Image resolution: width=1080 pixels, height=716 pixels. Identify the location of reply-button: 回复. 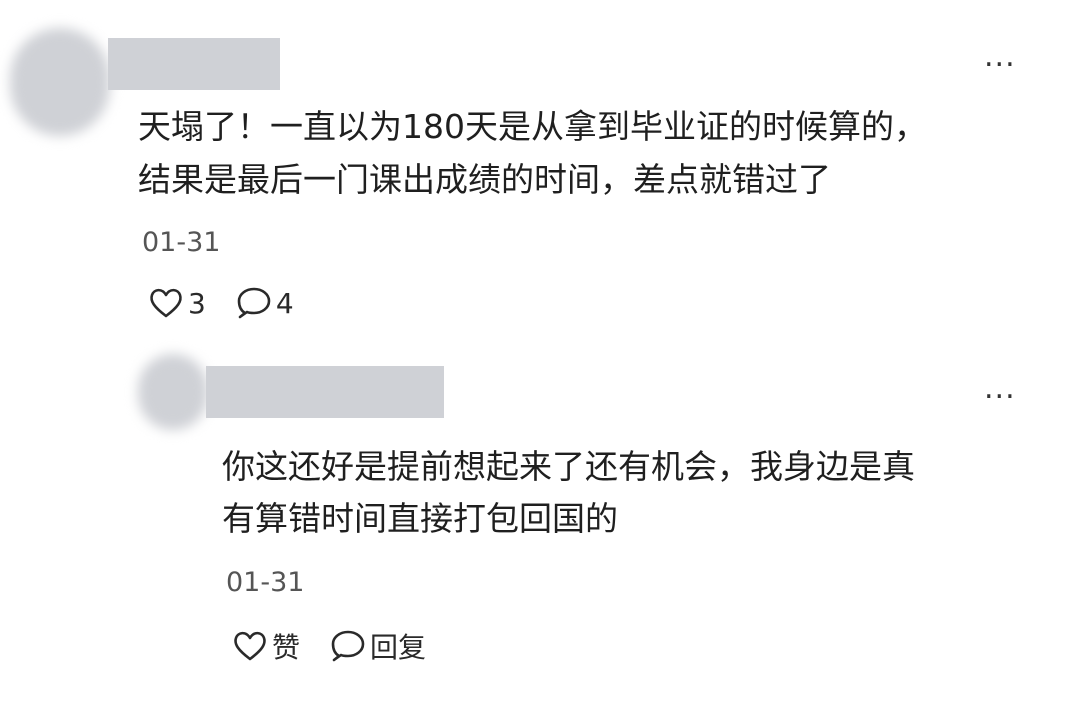
(378, 646).